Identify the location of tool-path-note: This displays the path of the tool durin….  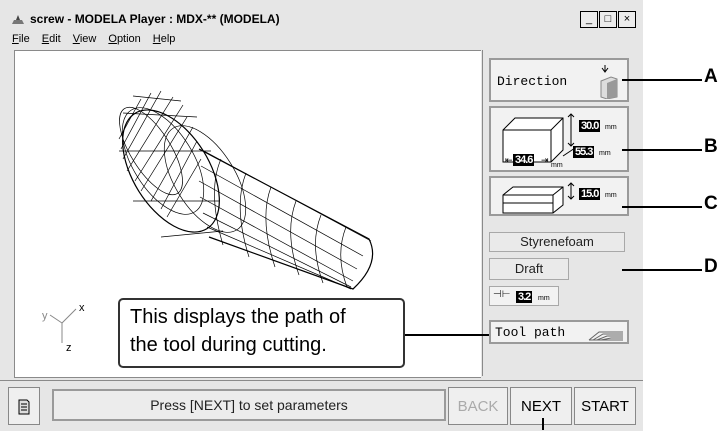
(261, 333).